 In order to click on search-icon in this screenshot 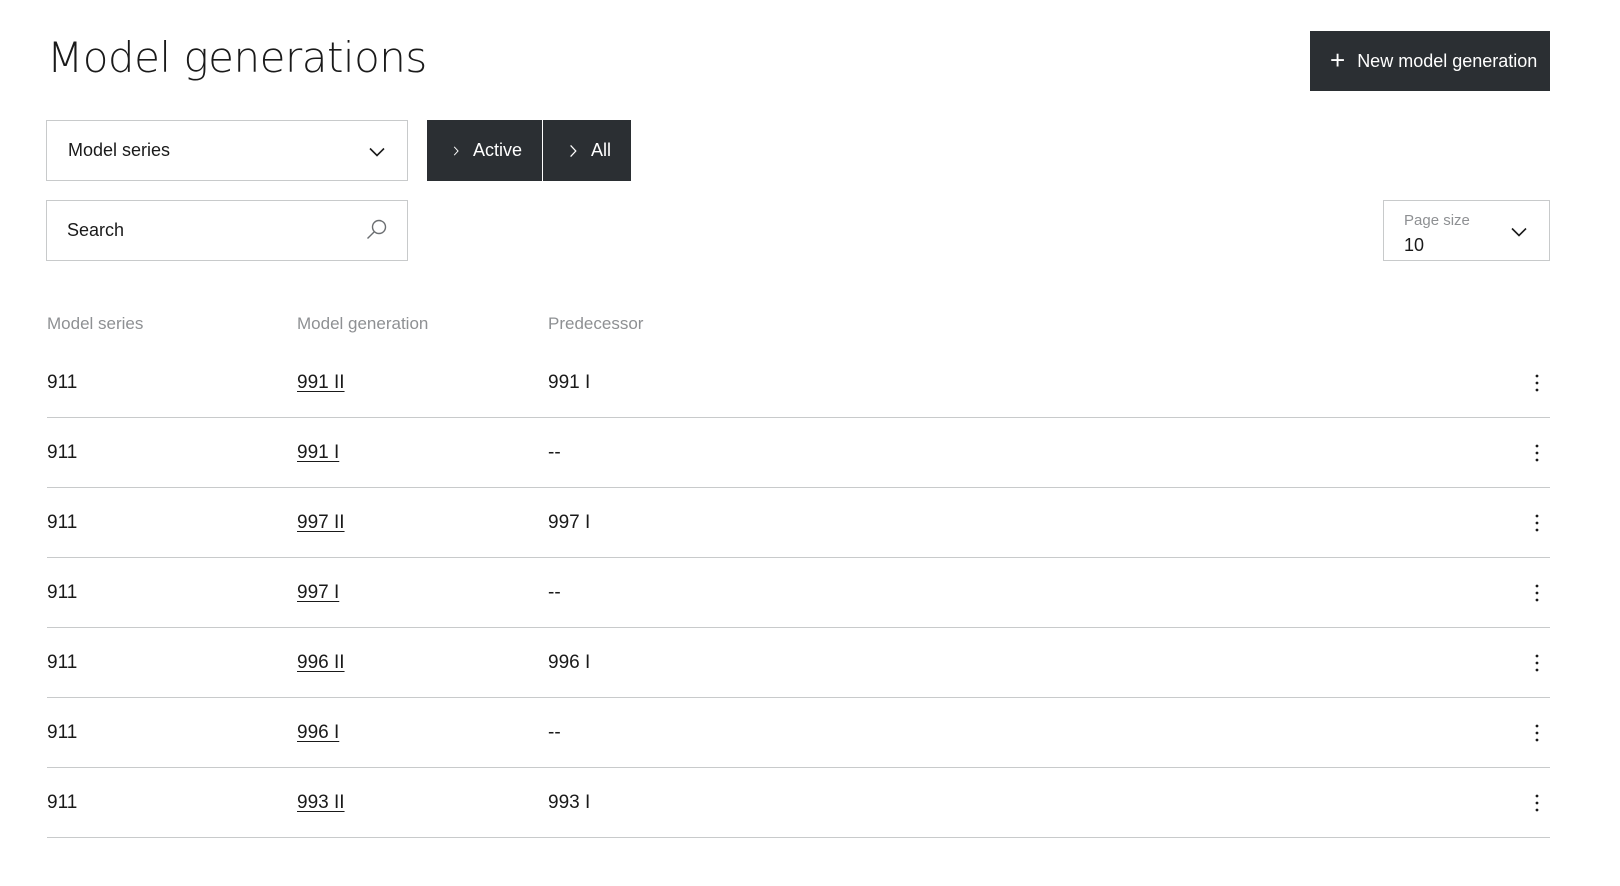, I will do `click(377, 230)`.